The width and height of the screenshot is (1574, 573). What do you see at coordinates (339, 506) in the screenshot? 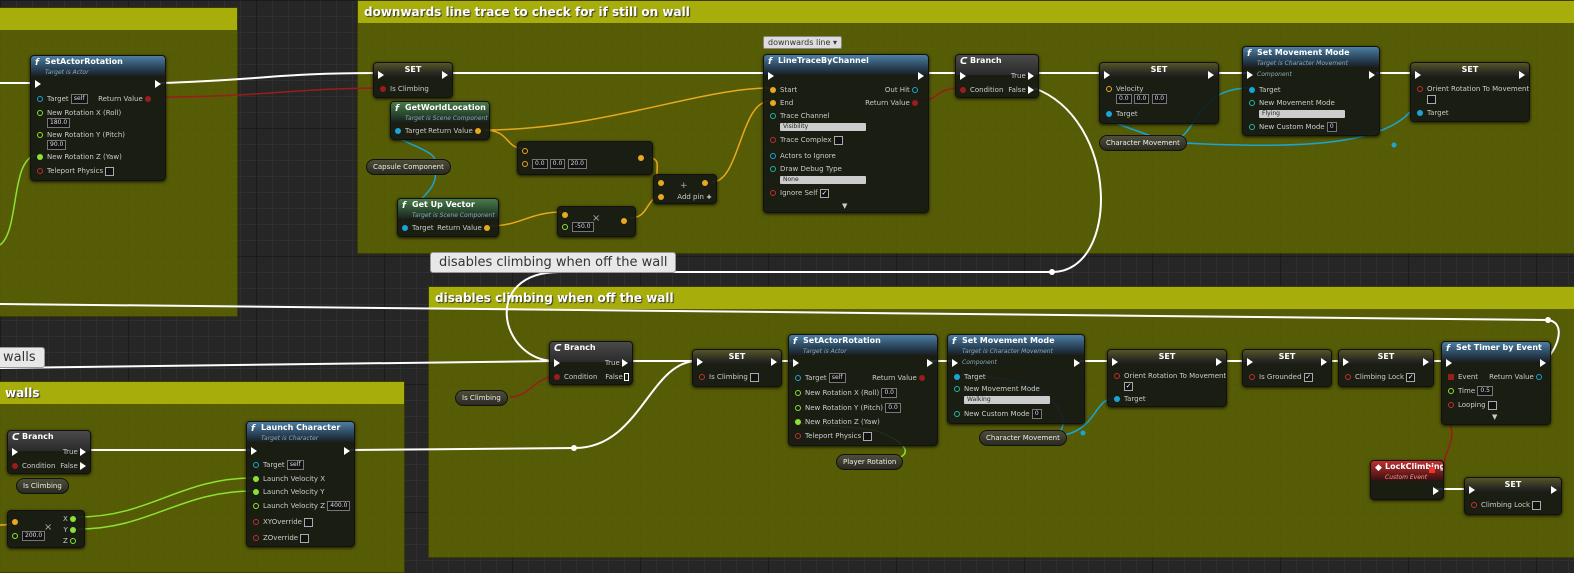
I see `launch-velocity-z-value: 400.0` at bounding box center [339, 506].